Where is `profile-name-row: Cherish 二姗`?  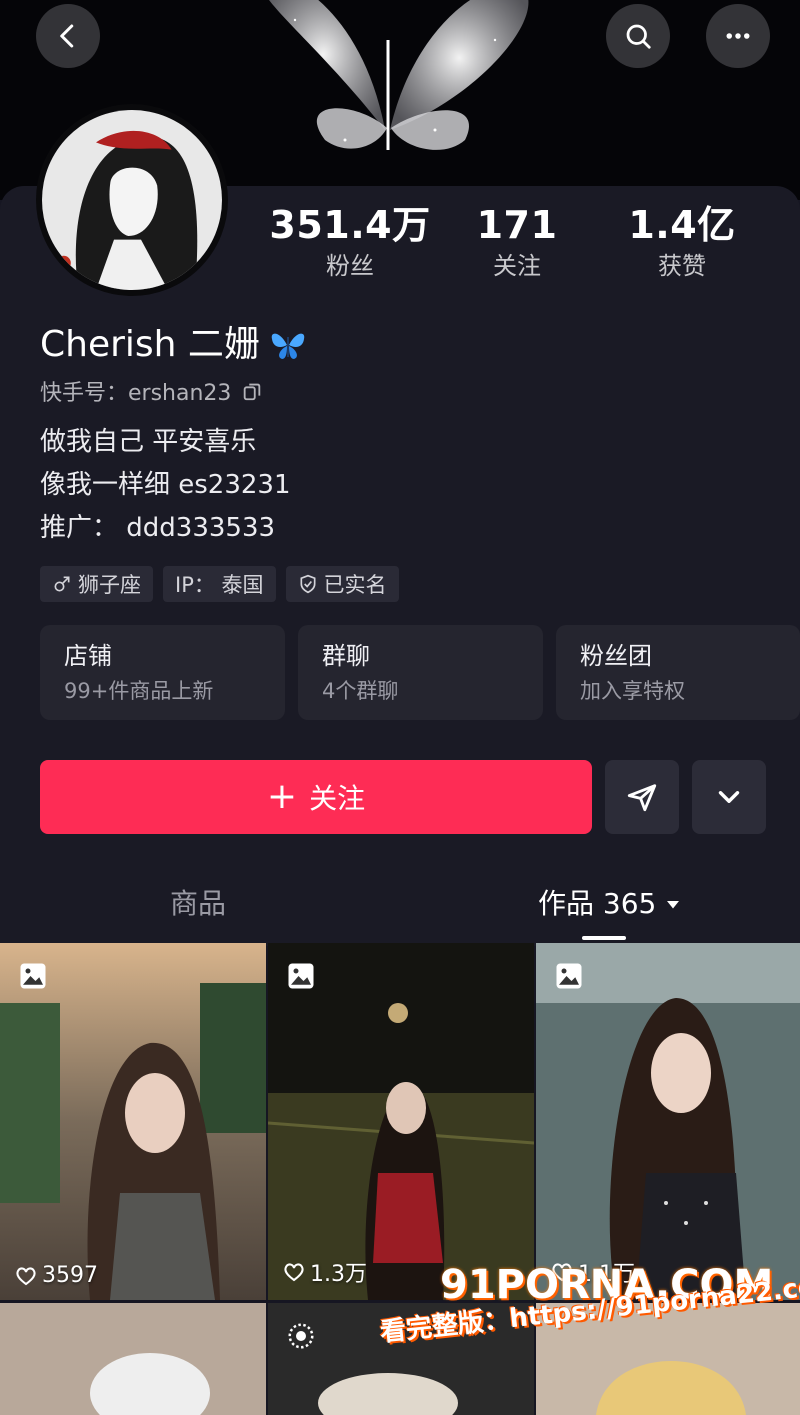 profile-name-row: Cherish 二姗 is located at coordinates (174, 345).